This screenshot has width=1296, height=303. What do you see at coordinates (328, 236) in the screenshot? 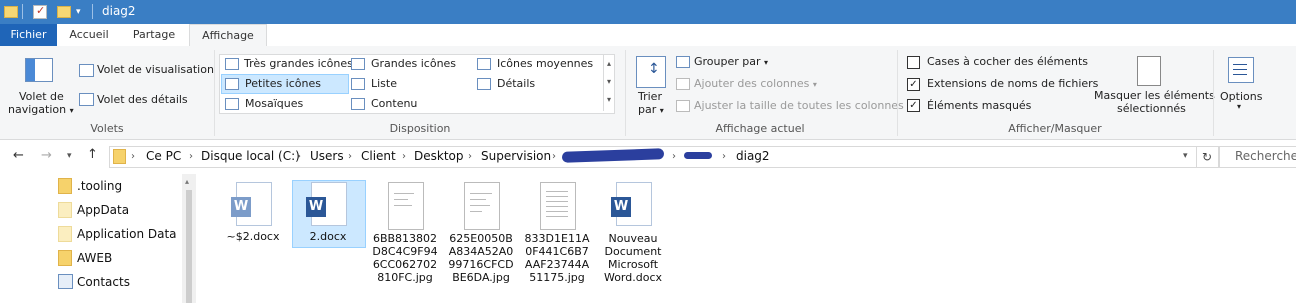
I see `file-name: 2.docx` at bounding box center [328, 236].